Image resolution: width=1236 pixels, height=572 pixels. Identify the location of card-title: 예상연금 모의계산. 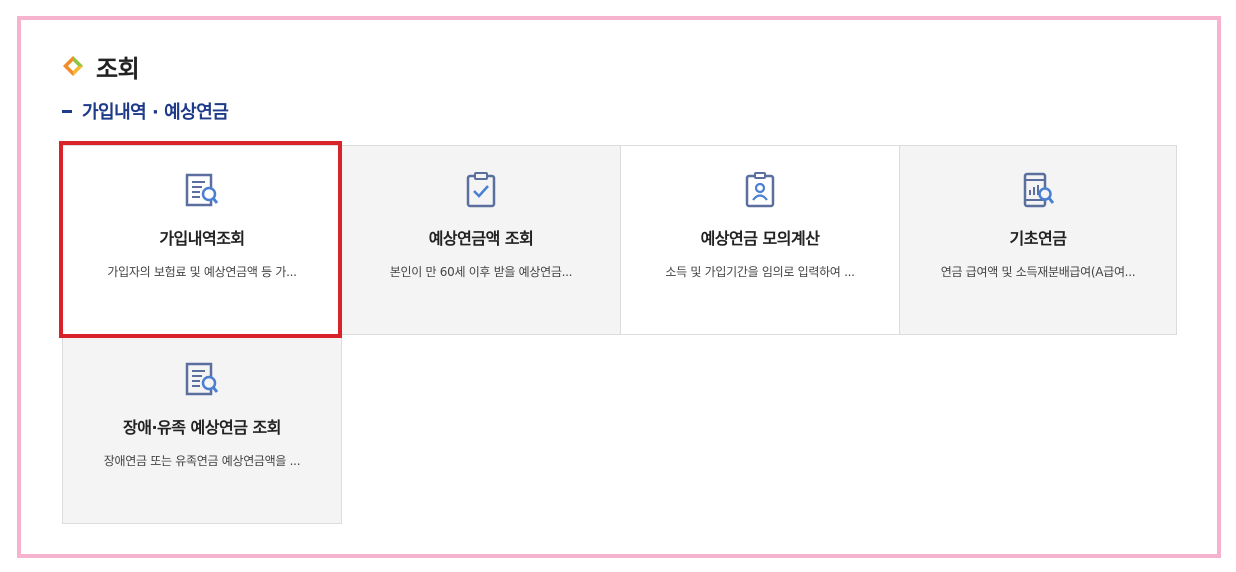
(760, 238).